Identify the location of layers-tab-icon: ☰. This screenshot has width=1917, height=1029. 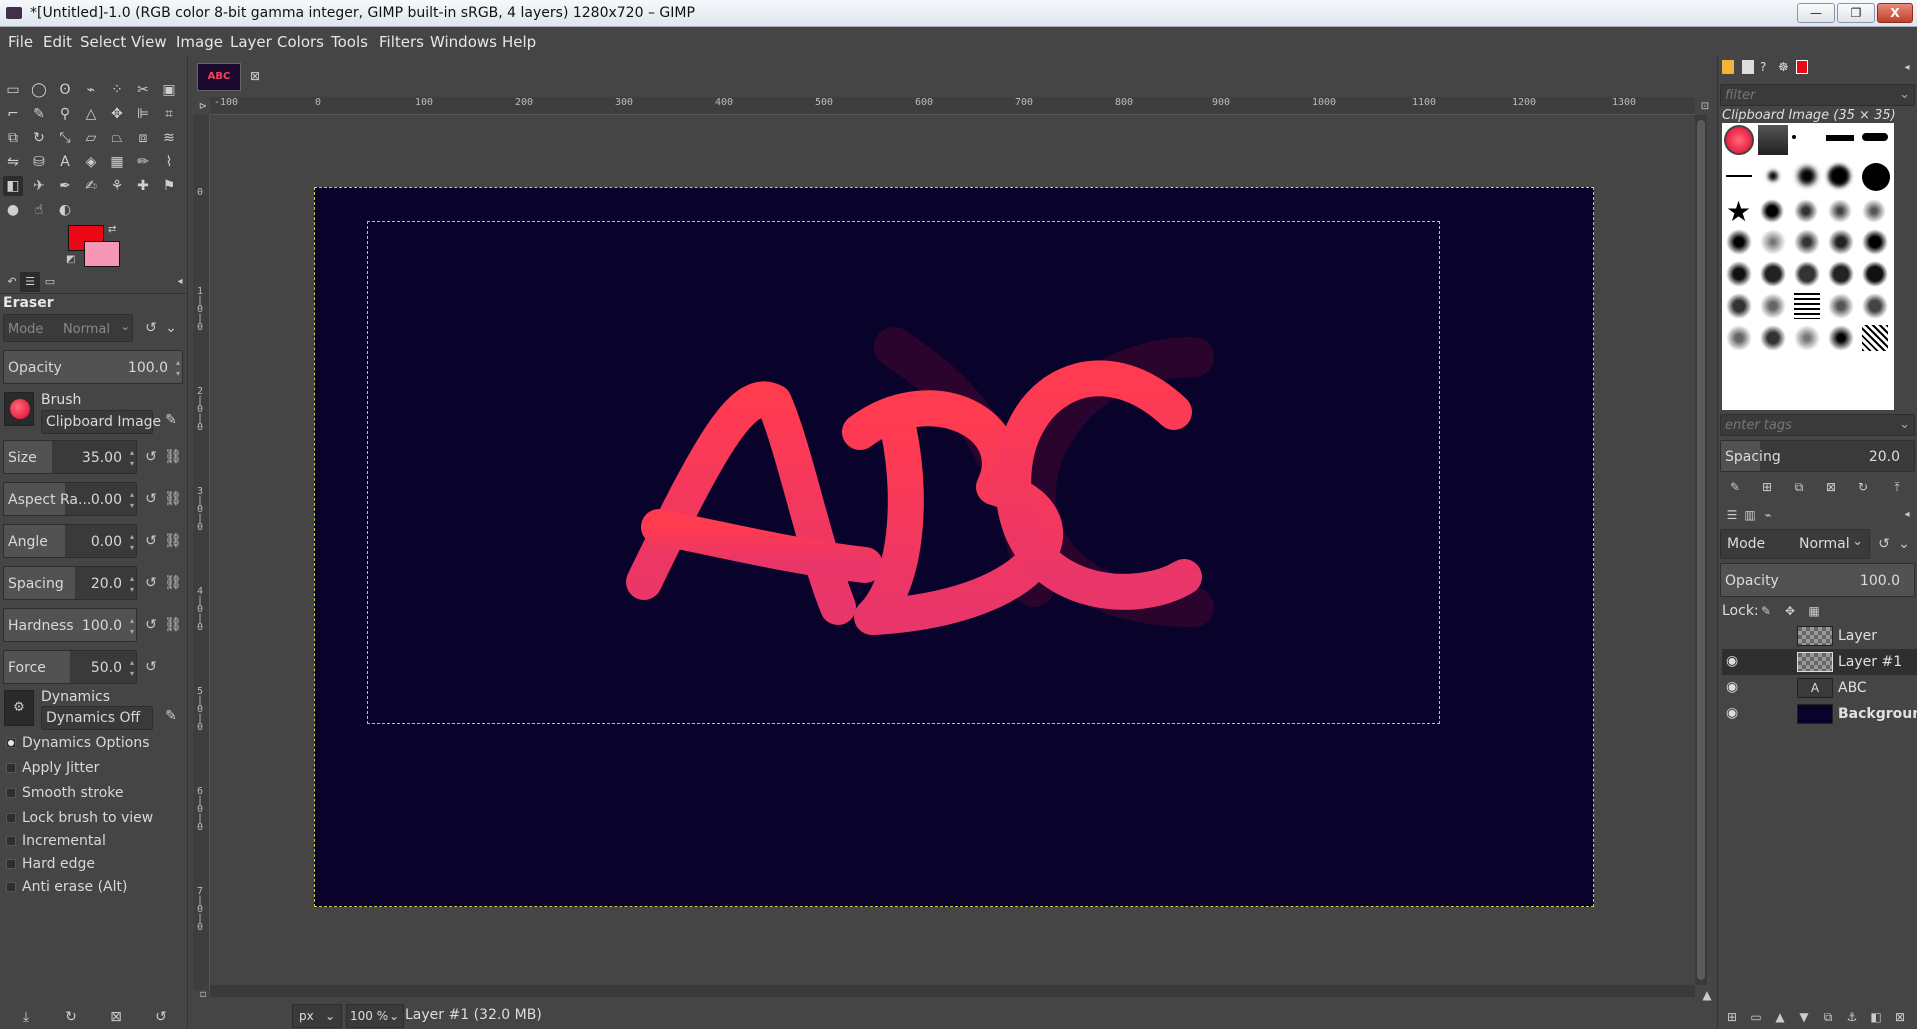
(1732, 515).